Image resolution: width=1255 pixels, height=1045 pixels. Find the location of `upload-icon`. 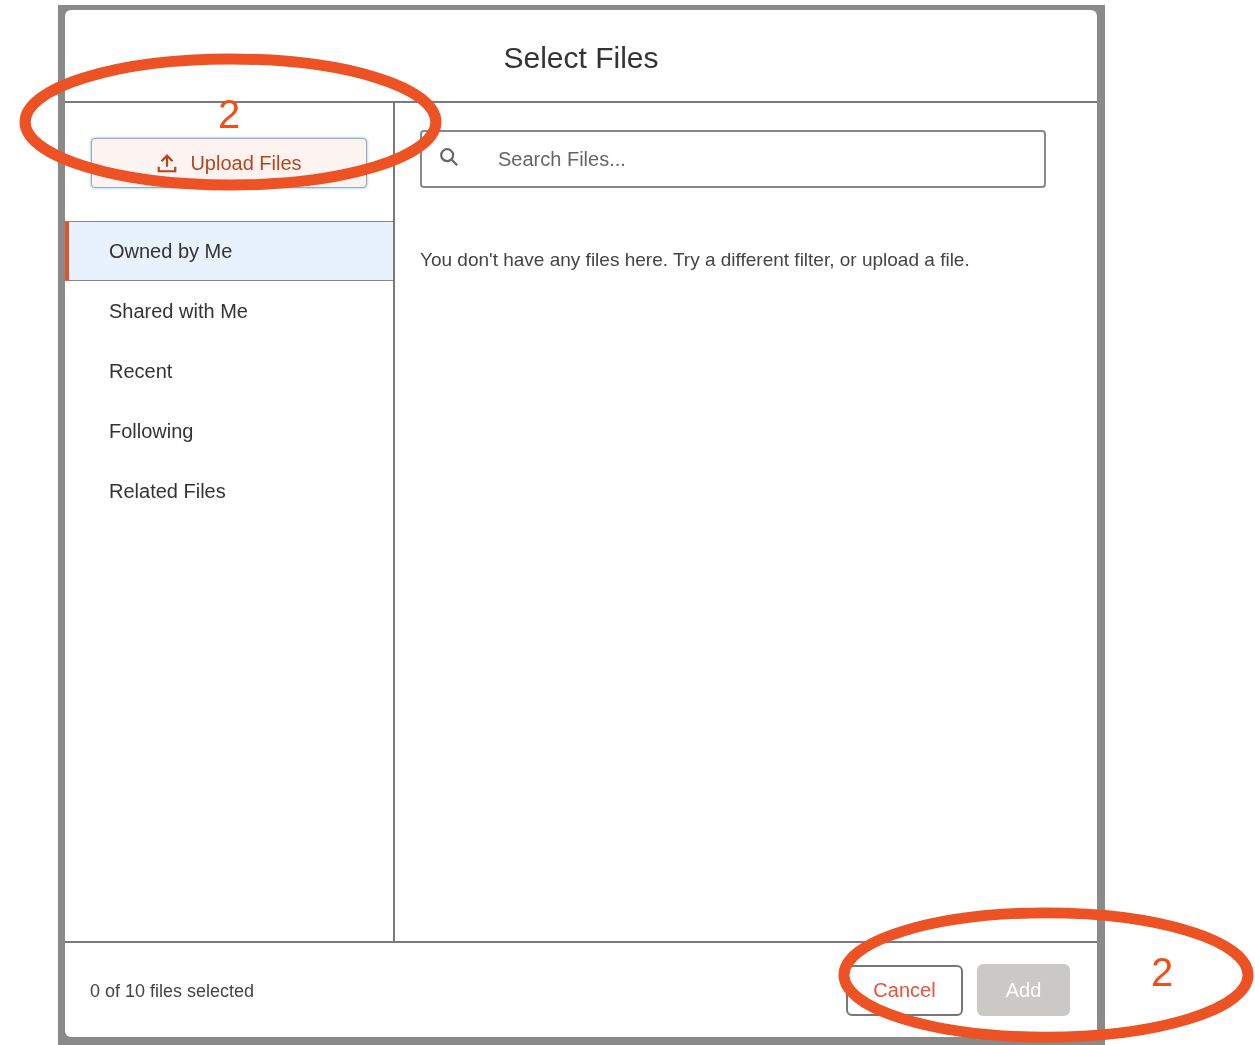

upload-icon is located at coordinates (167, 163).